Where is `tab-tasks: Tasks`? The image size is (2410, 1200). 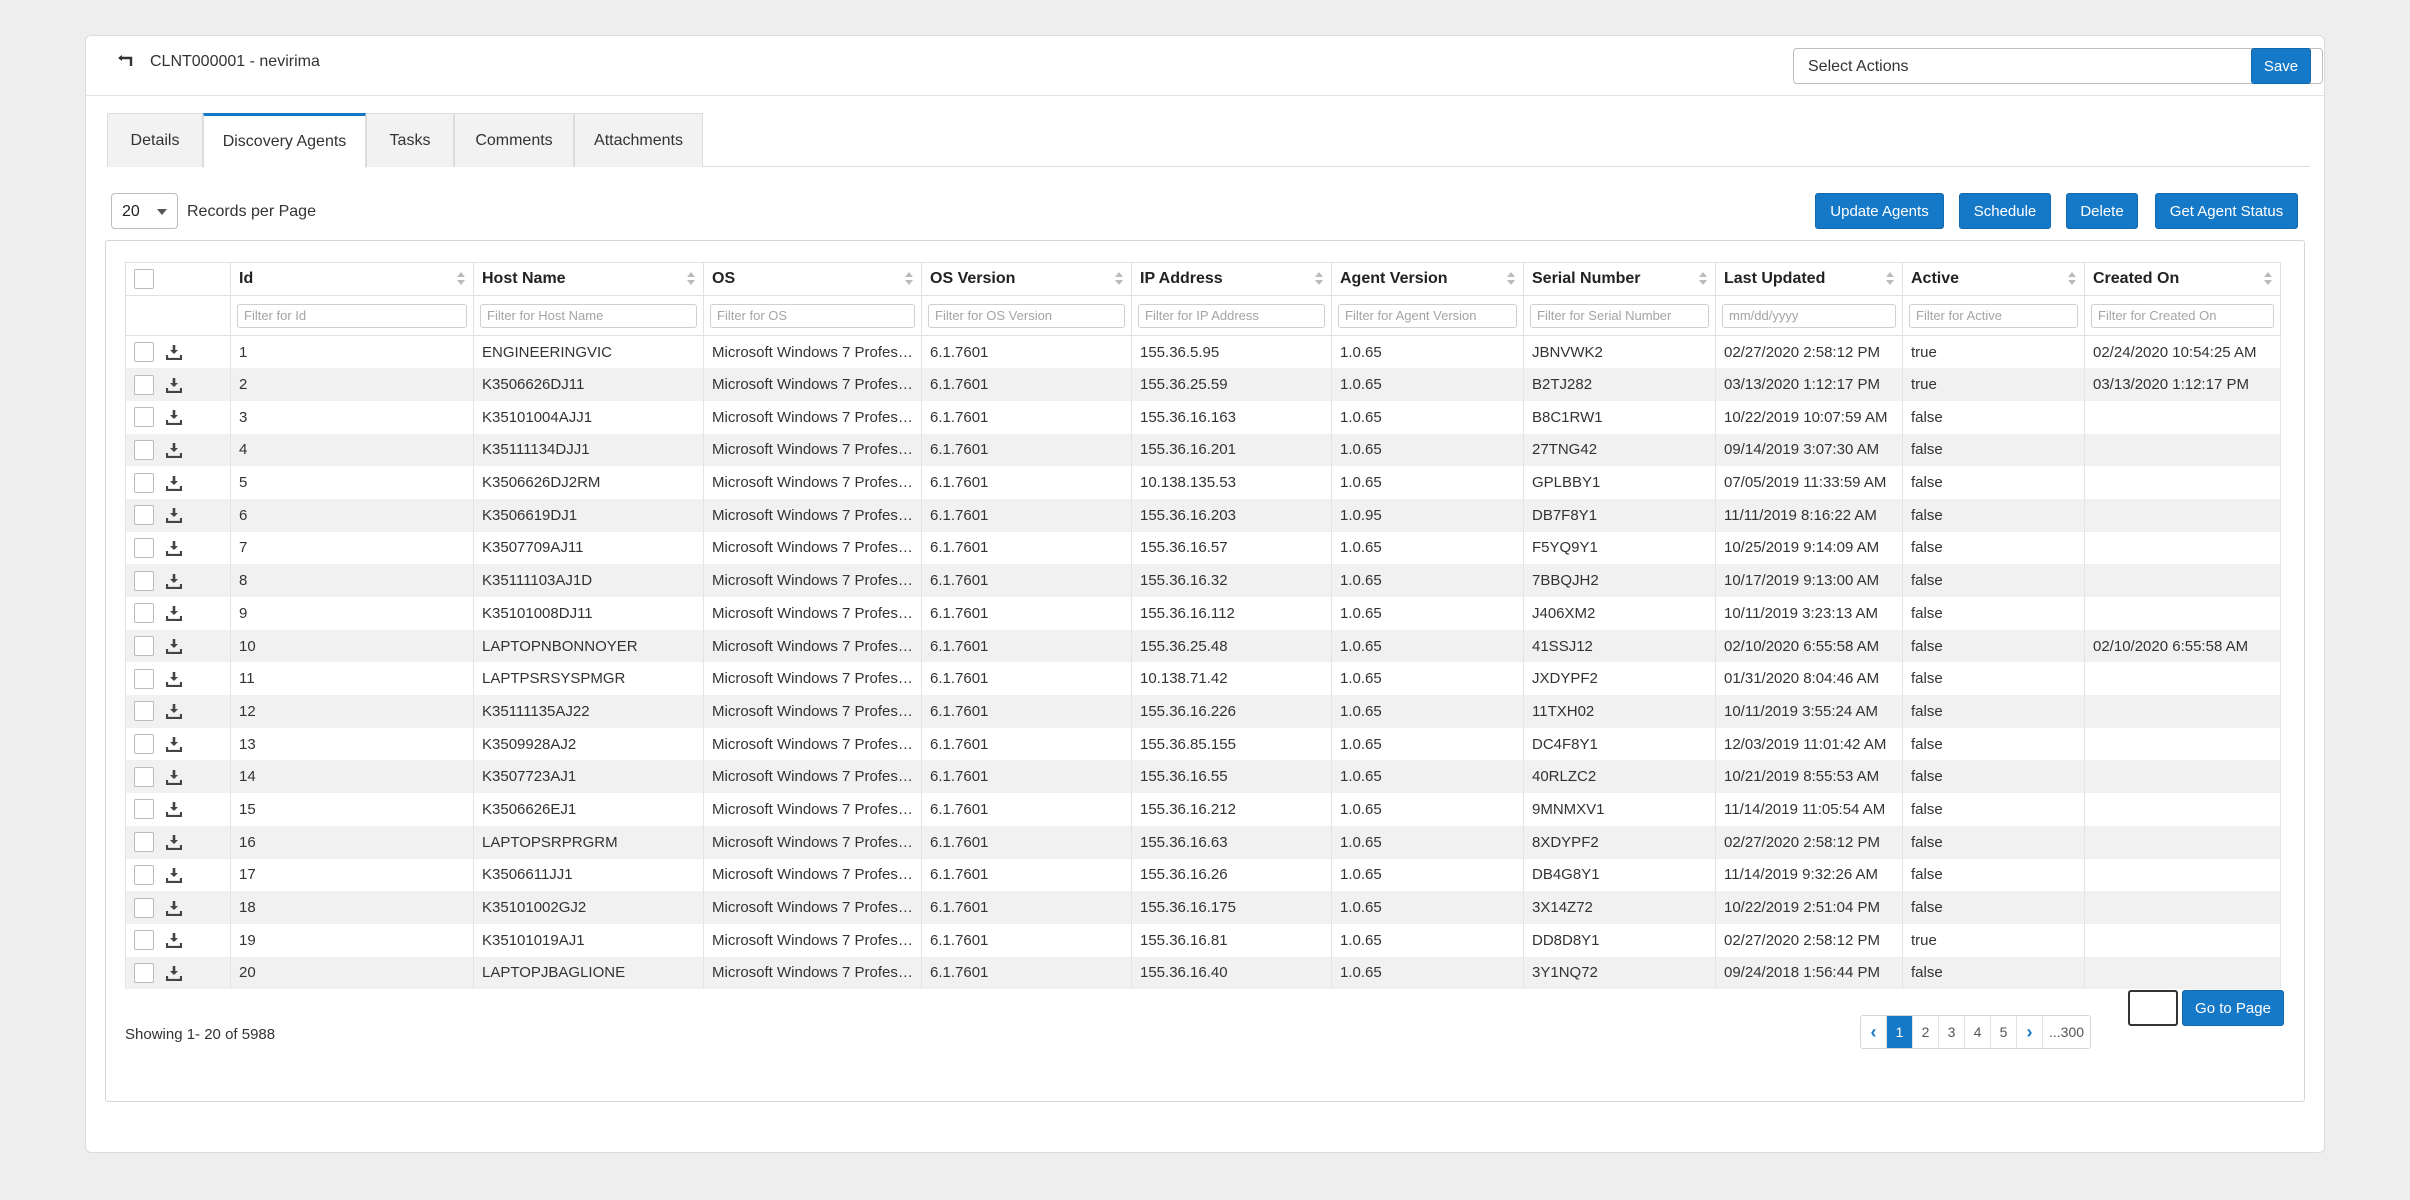
tab-tasks: Tasks is located at coordinates (410, 140).